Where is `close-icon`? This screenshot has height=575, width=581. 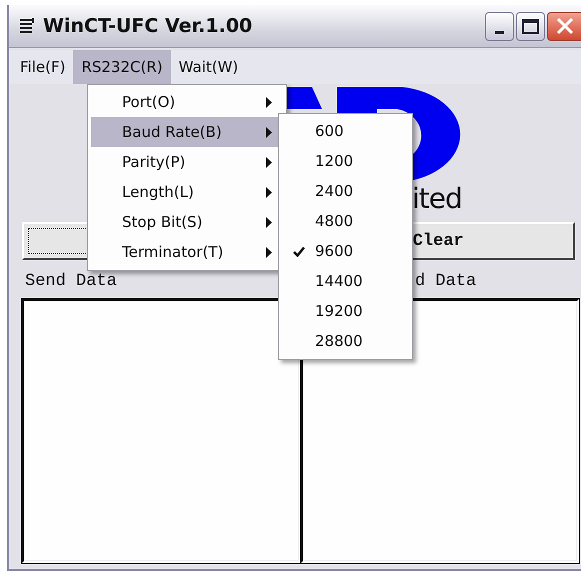 close-icon is located at coordinates (565, 26).